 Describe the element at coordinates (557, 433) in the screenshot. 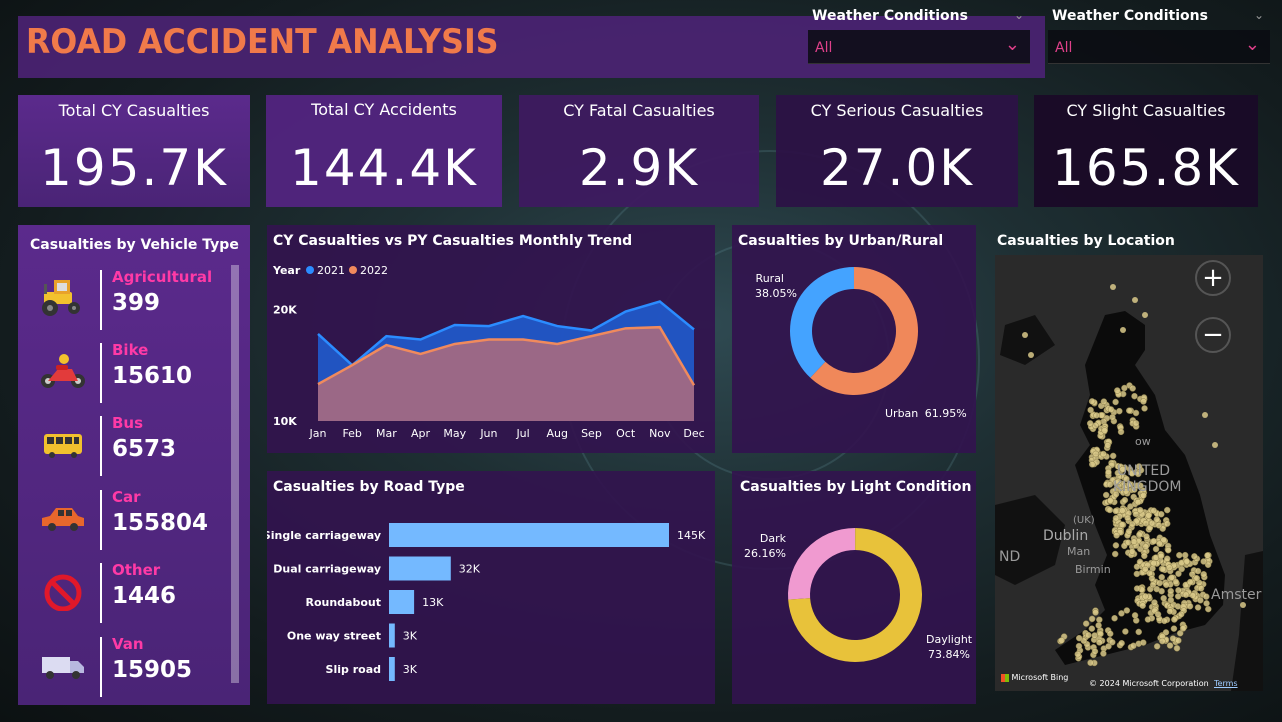

I see `x-tick-label: Aug` at that location.